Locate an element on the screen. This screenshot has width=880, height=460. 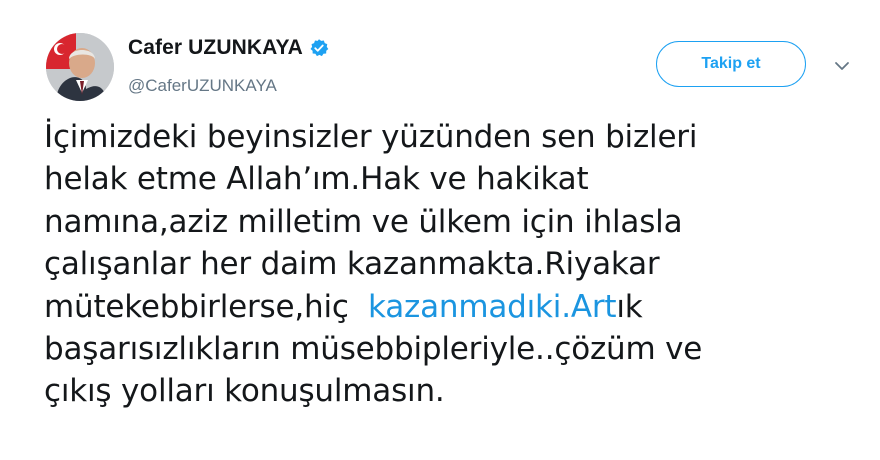
avatar-image is located at coordinates (80, 67).